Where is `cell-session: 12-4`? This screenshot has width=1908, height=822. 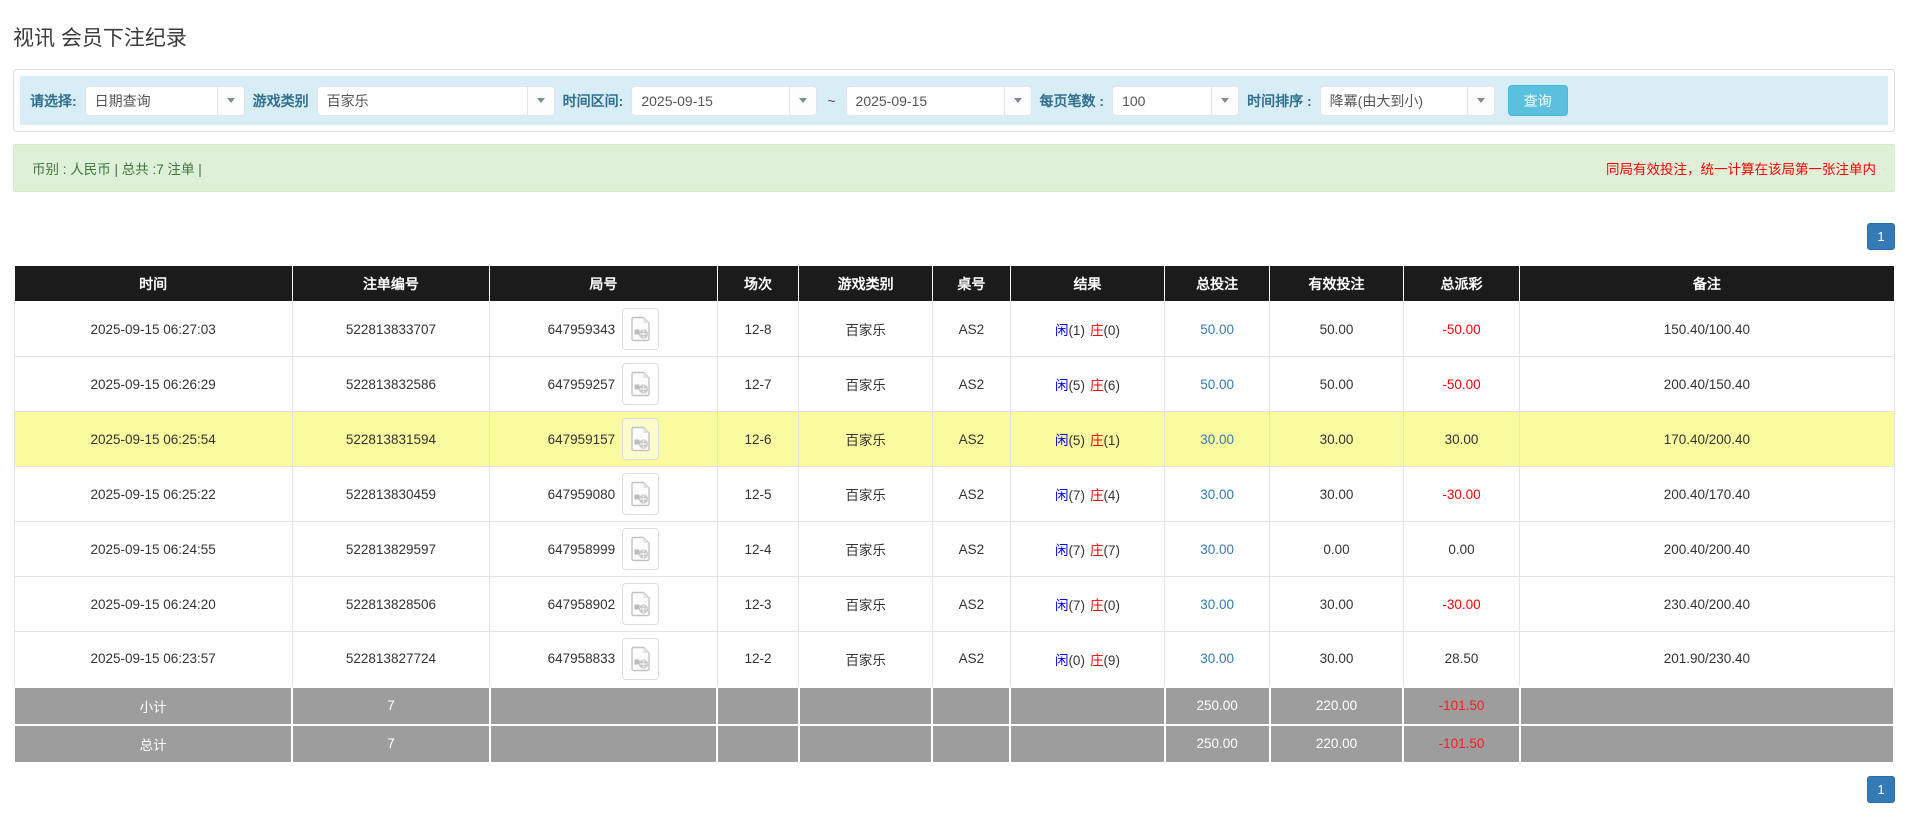 cell-session: 12-4 is located at coordinates (758, 549).